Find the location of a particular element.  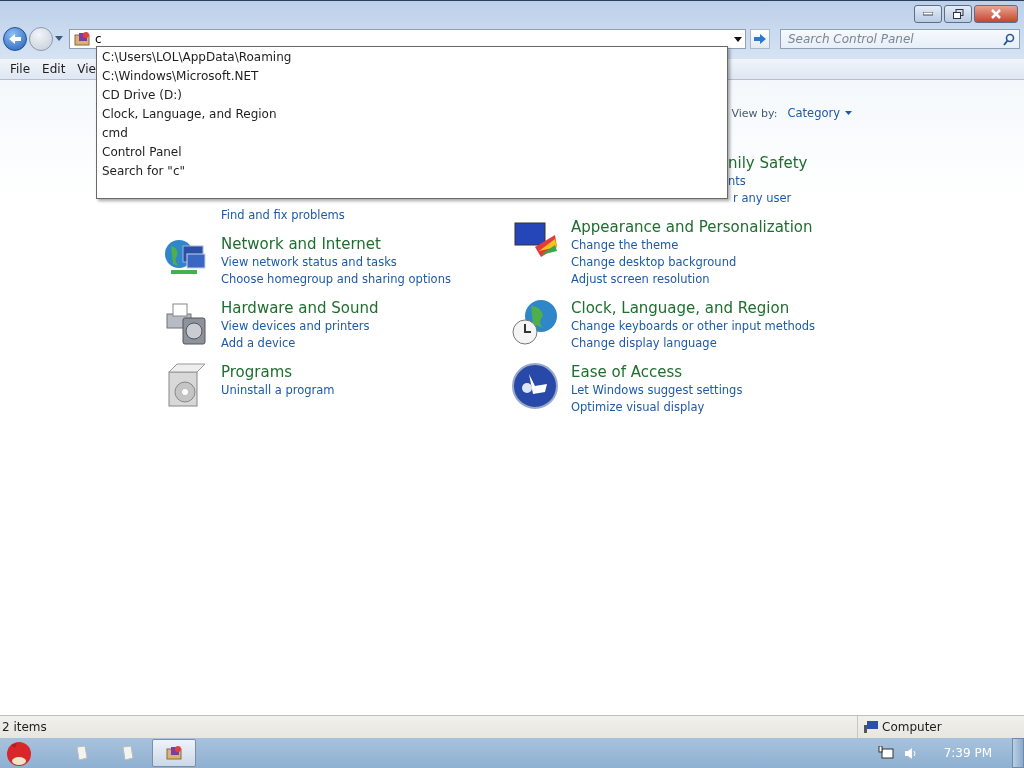

globe-clock-icon is located at coordinates (535, 322).